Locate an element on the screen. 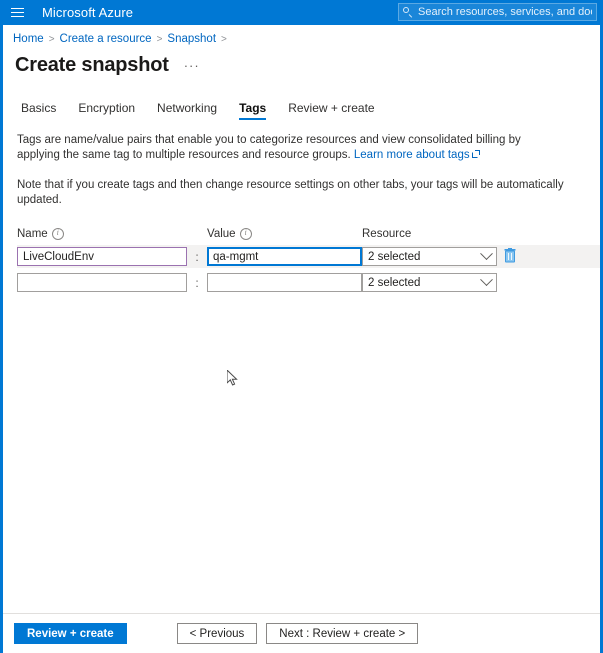  learn-more-about-tags-link: Learn more about tags is located at coordinates (412, 155).